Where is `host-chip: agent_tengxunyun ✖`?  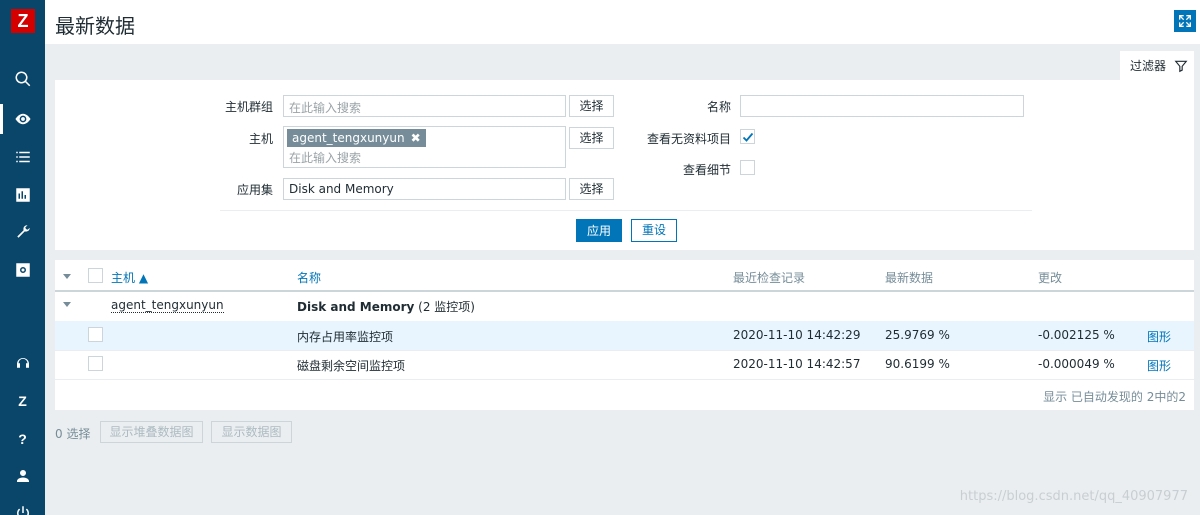 host-chip: agent_tengxunyun ✖ is located at coordinates (356, 138).